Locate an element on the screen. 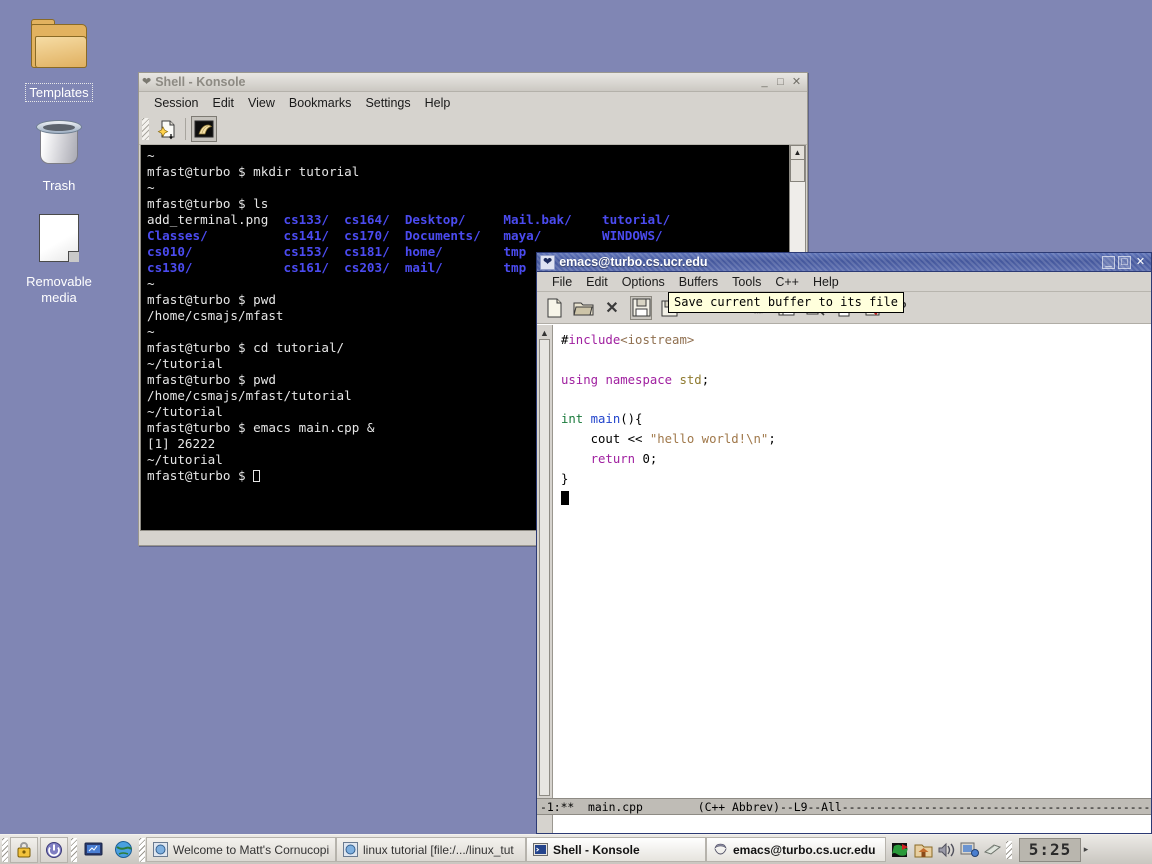 The image size is (1152, 864). menu-tools: Tools is located at coordinates (746, 282).